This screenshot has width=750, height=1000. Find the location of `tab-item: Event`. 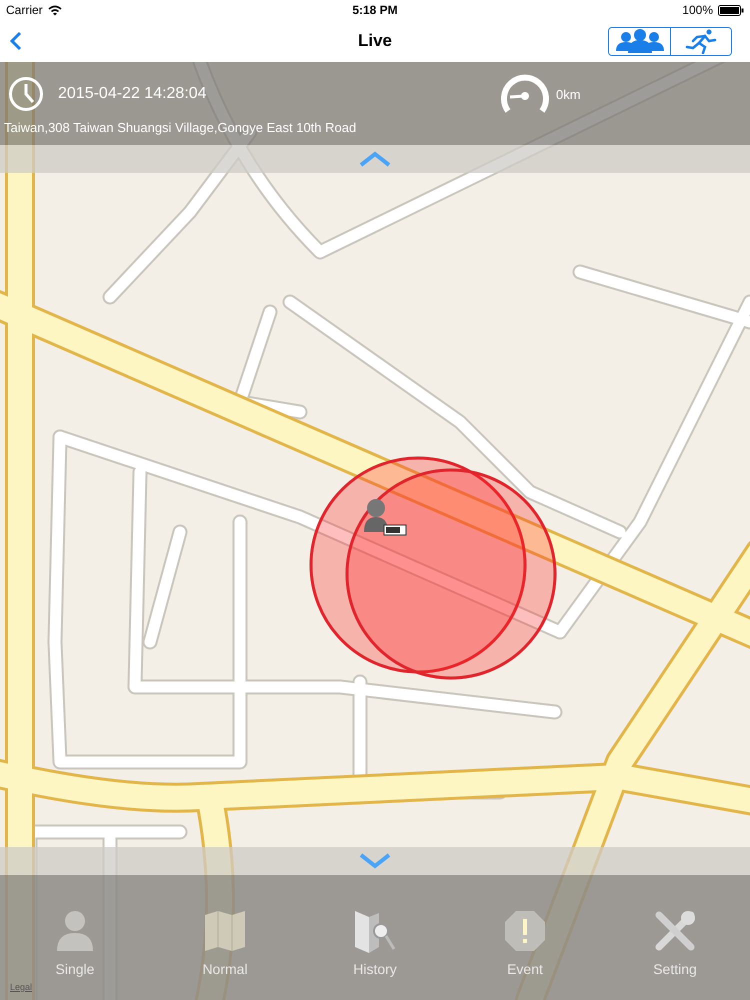

tab-item: Event is located at coordinates (525, 942).